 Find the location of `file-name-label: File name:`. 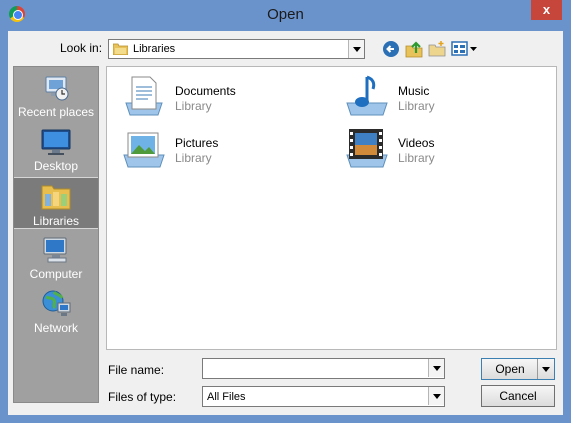

file-name-label: File name: is located at coordinates (136, 370).